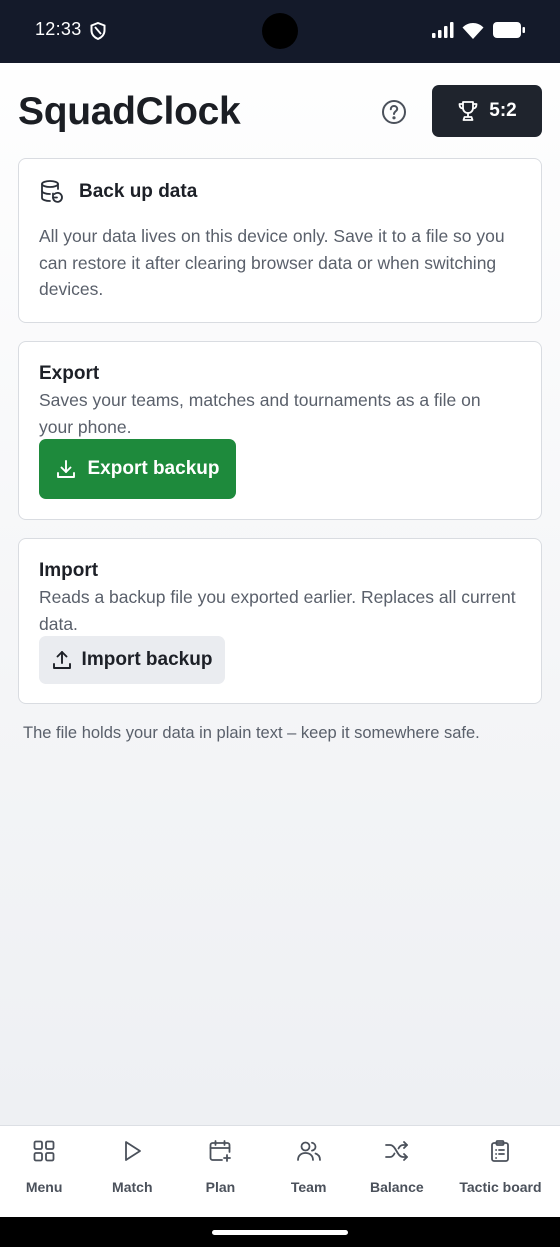  Describe the element at coordinates (509, 32) in the screenshot. I see `battery-icon` at that location.